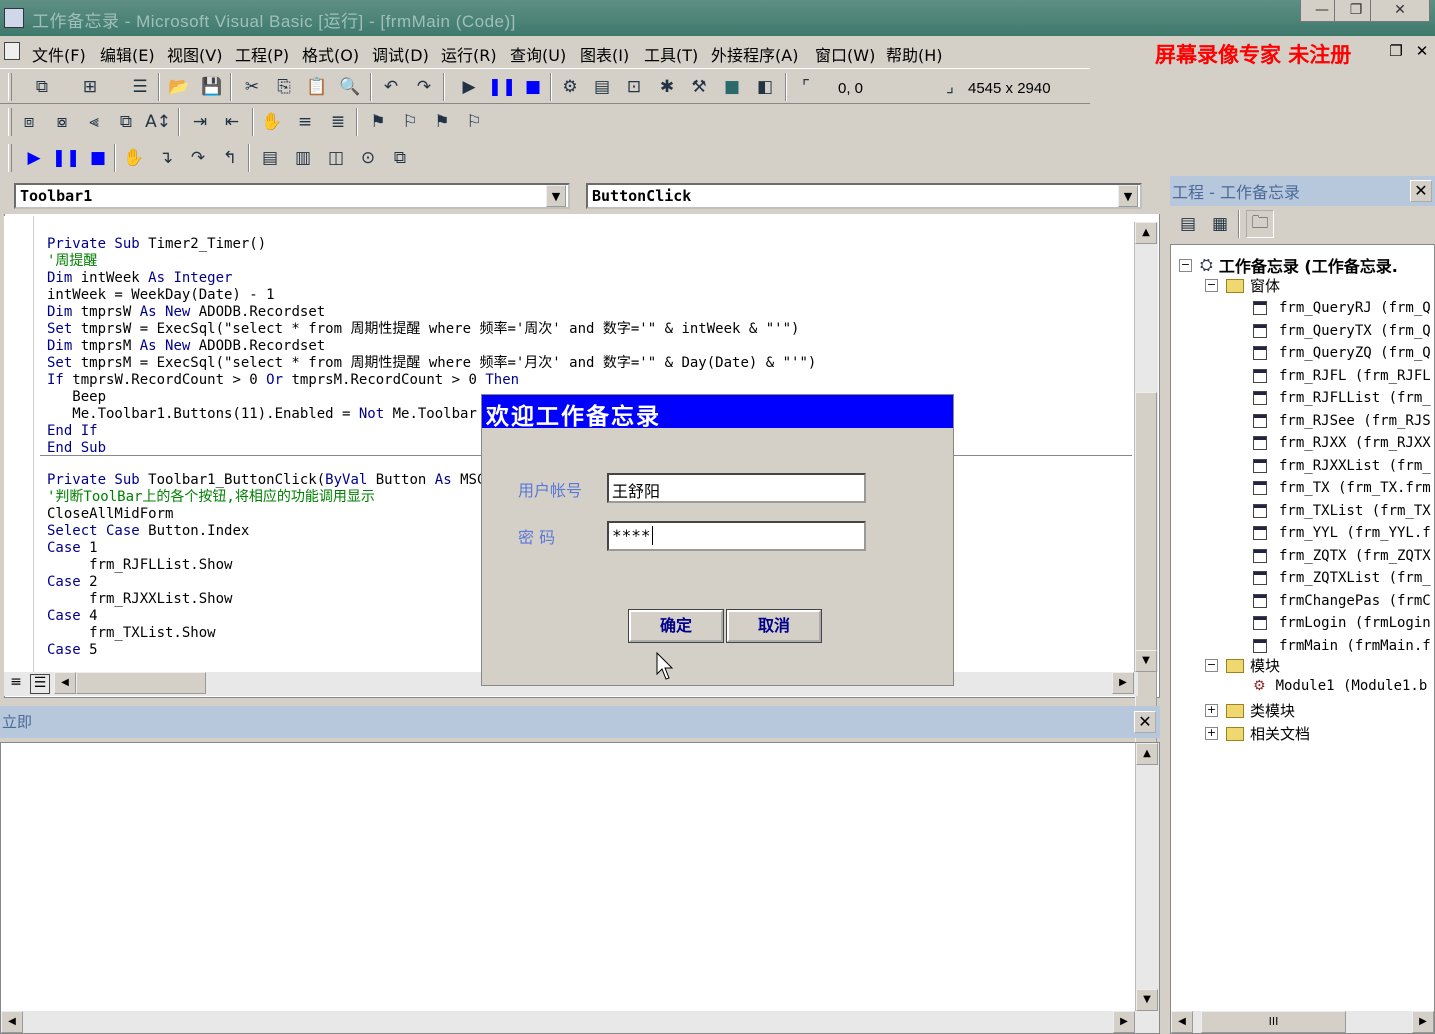  What do you see at coordinates (1342, 488) in the screenshot?
I see `form-item: frm_TX (frm_TX.frm` at bounding box center [1342, 488].